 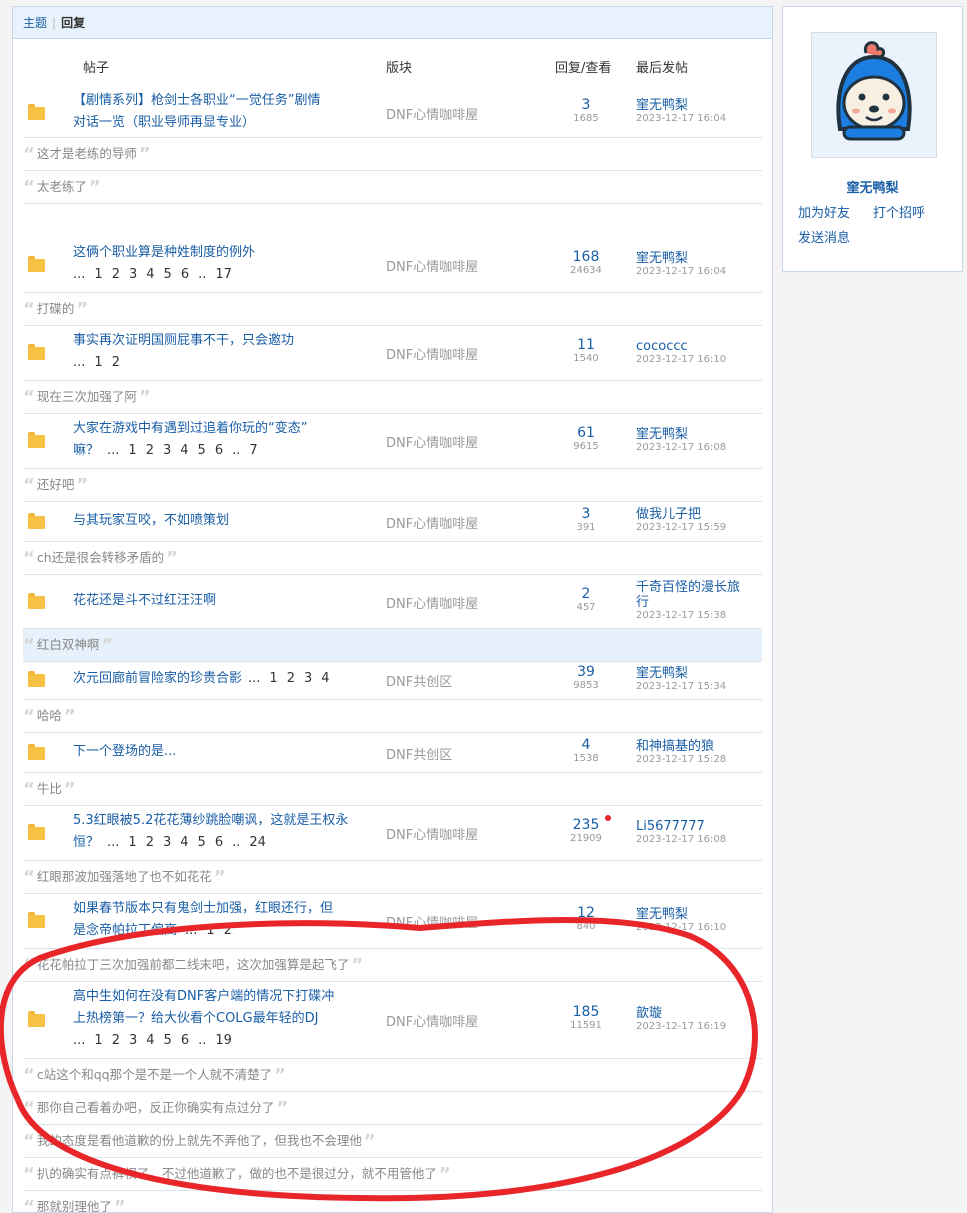 What do you see at coordinates (220, 253) in the screenshot?
I see `thread-title-link: 这俩个职业算是种姓制度的例外` at bounding box center [220, 253].